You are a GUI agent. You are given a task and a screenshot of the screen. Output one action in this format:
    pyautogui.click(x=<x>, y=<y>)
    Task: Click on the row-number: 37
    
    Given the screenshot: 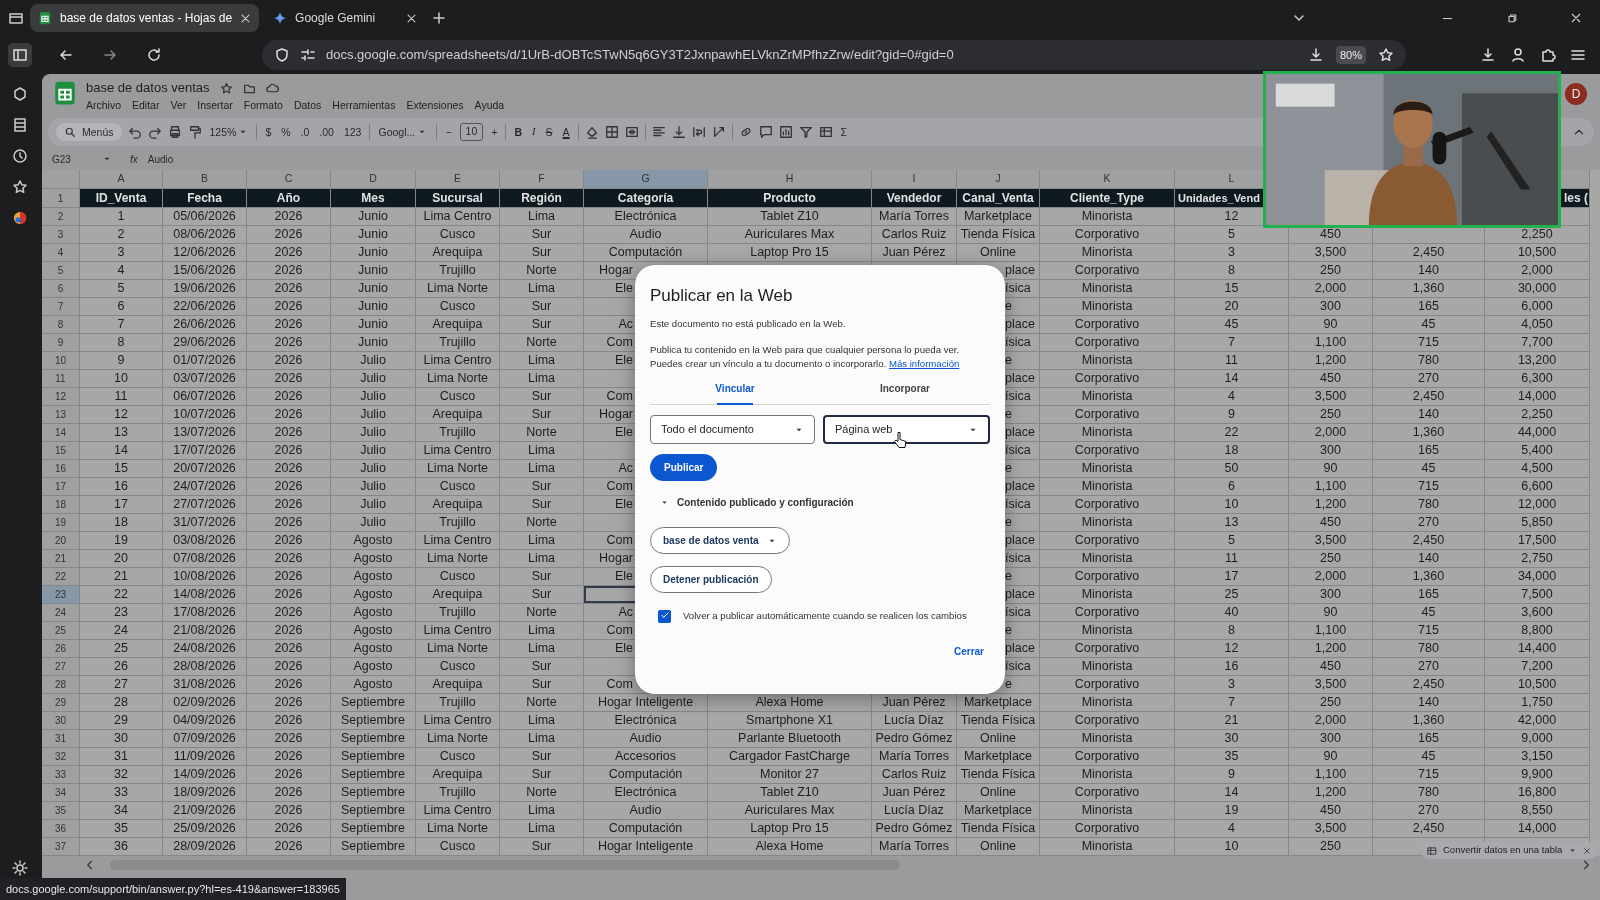 What is the action you would take?
    pyautogui.click(x=61, y=847)
    